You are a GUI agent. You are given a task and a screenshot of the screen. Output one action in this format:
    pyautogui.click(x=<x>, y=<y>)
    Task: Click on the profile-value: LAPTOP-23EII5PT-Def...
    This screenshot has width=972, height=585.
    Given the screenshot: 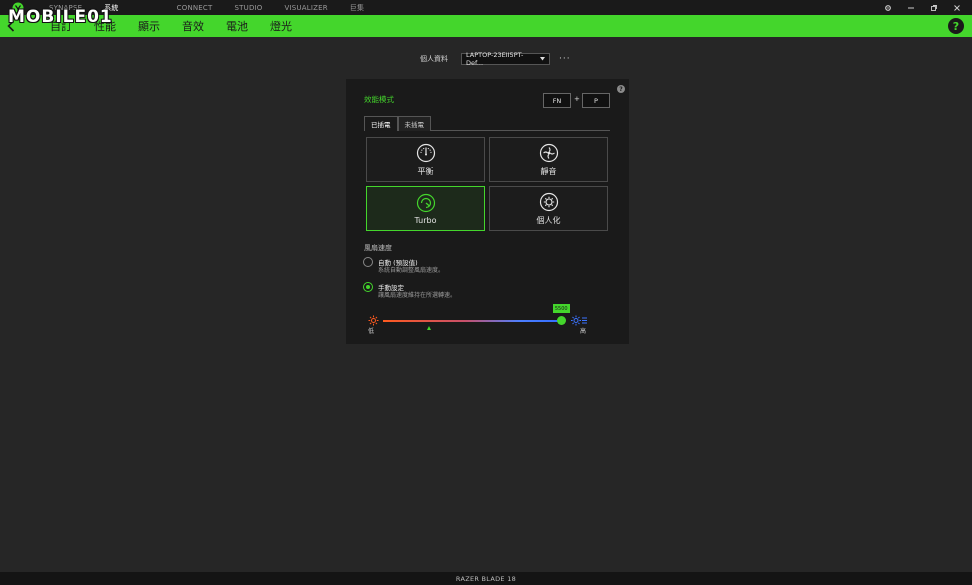 What is the action you would take?
    pyautogui.click(x=495, y=58)
    